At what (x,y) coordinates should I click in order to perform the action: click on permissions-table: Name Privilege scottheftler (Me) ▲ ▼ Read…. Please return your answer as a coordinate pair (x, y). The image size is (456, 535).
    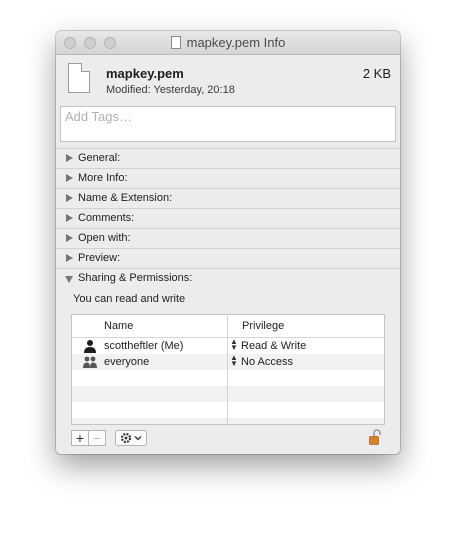
    Looking at the image, I should click on (228, 369).